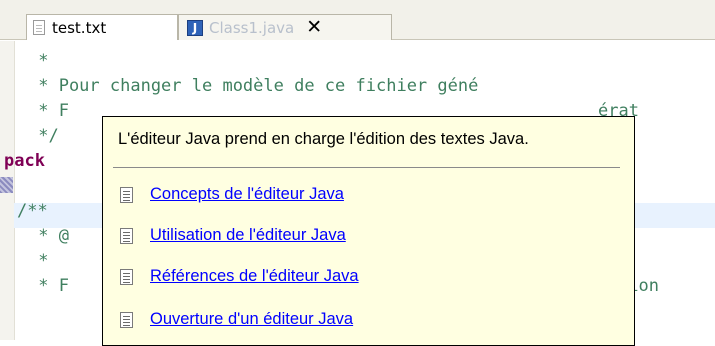 Image resolution: width=715 pixels, height=346 pixels. I want to click on help-link-label: Références de l'éditeur Java, so click(254, 276).